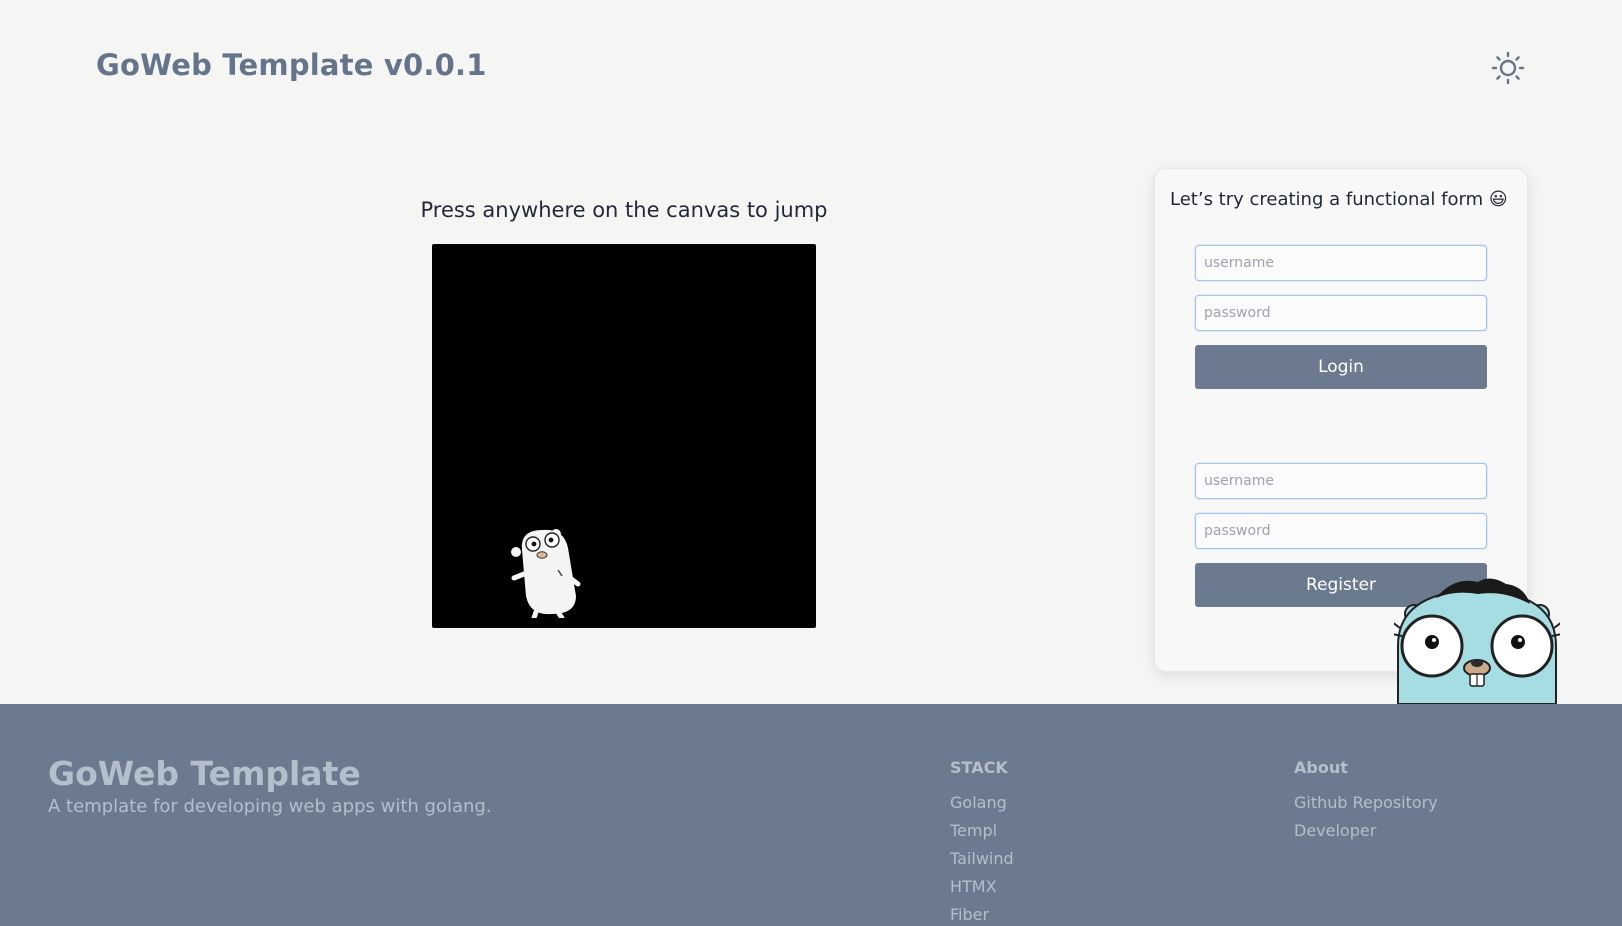 Image resolution: width=1622 pixels, height=926 pixels. What do you see at coordinates (1341, 313) in the screenshot?
I see `login-password-input` at bounding box center [1341, 313].